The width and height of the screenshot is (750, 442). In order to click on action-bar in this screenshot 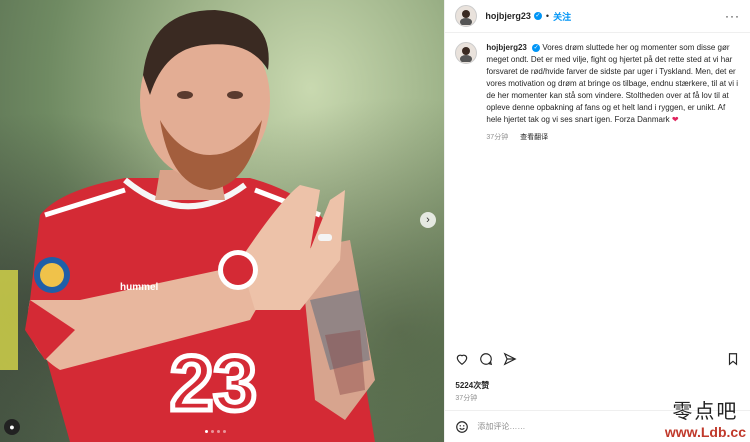, I will do `click(597, 359)`.